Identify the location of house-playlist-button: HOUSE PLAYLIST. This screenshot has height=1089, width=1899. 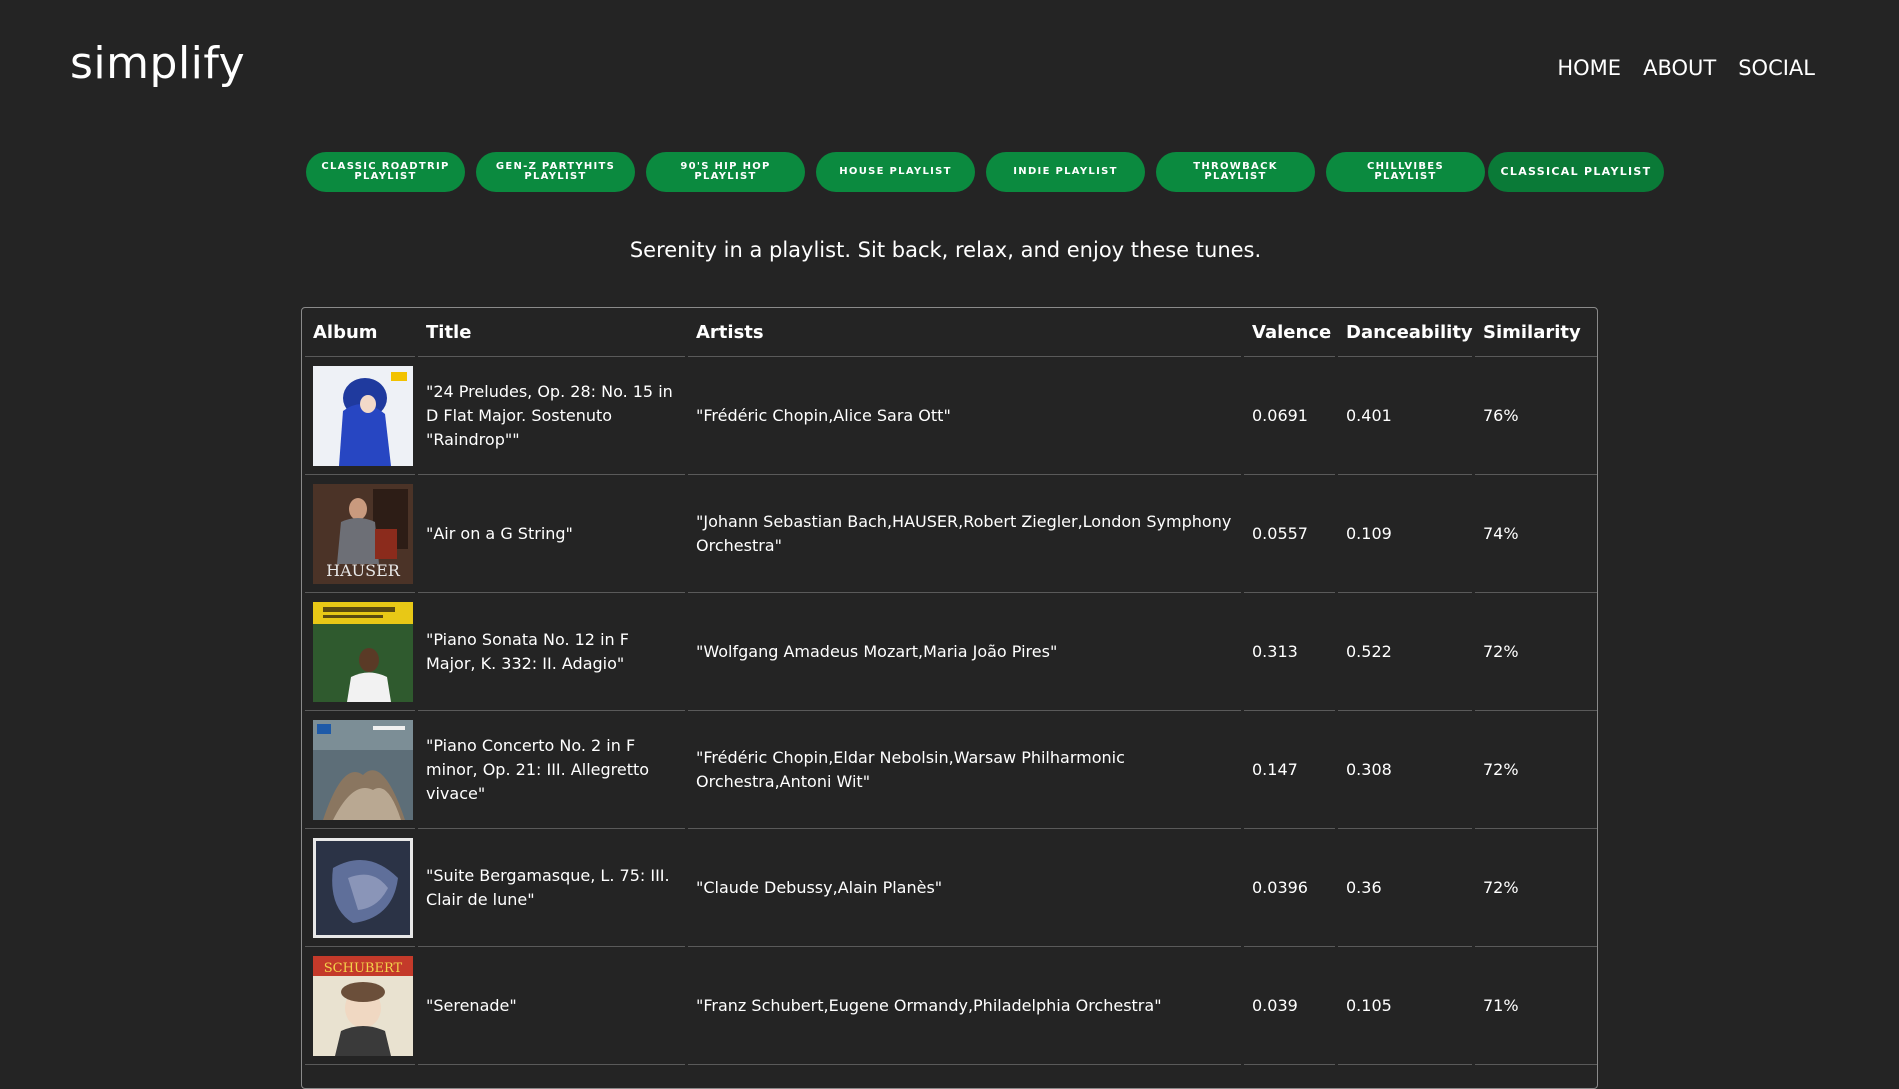
(895, 172).